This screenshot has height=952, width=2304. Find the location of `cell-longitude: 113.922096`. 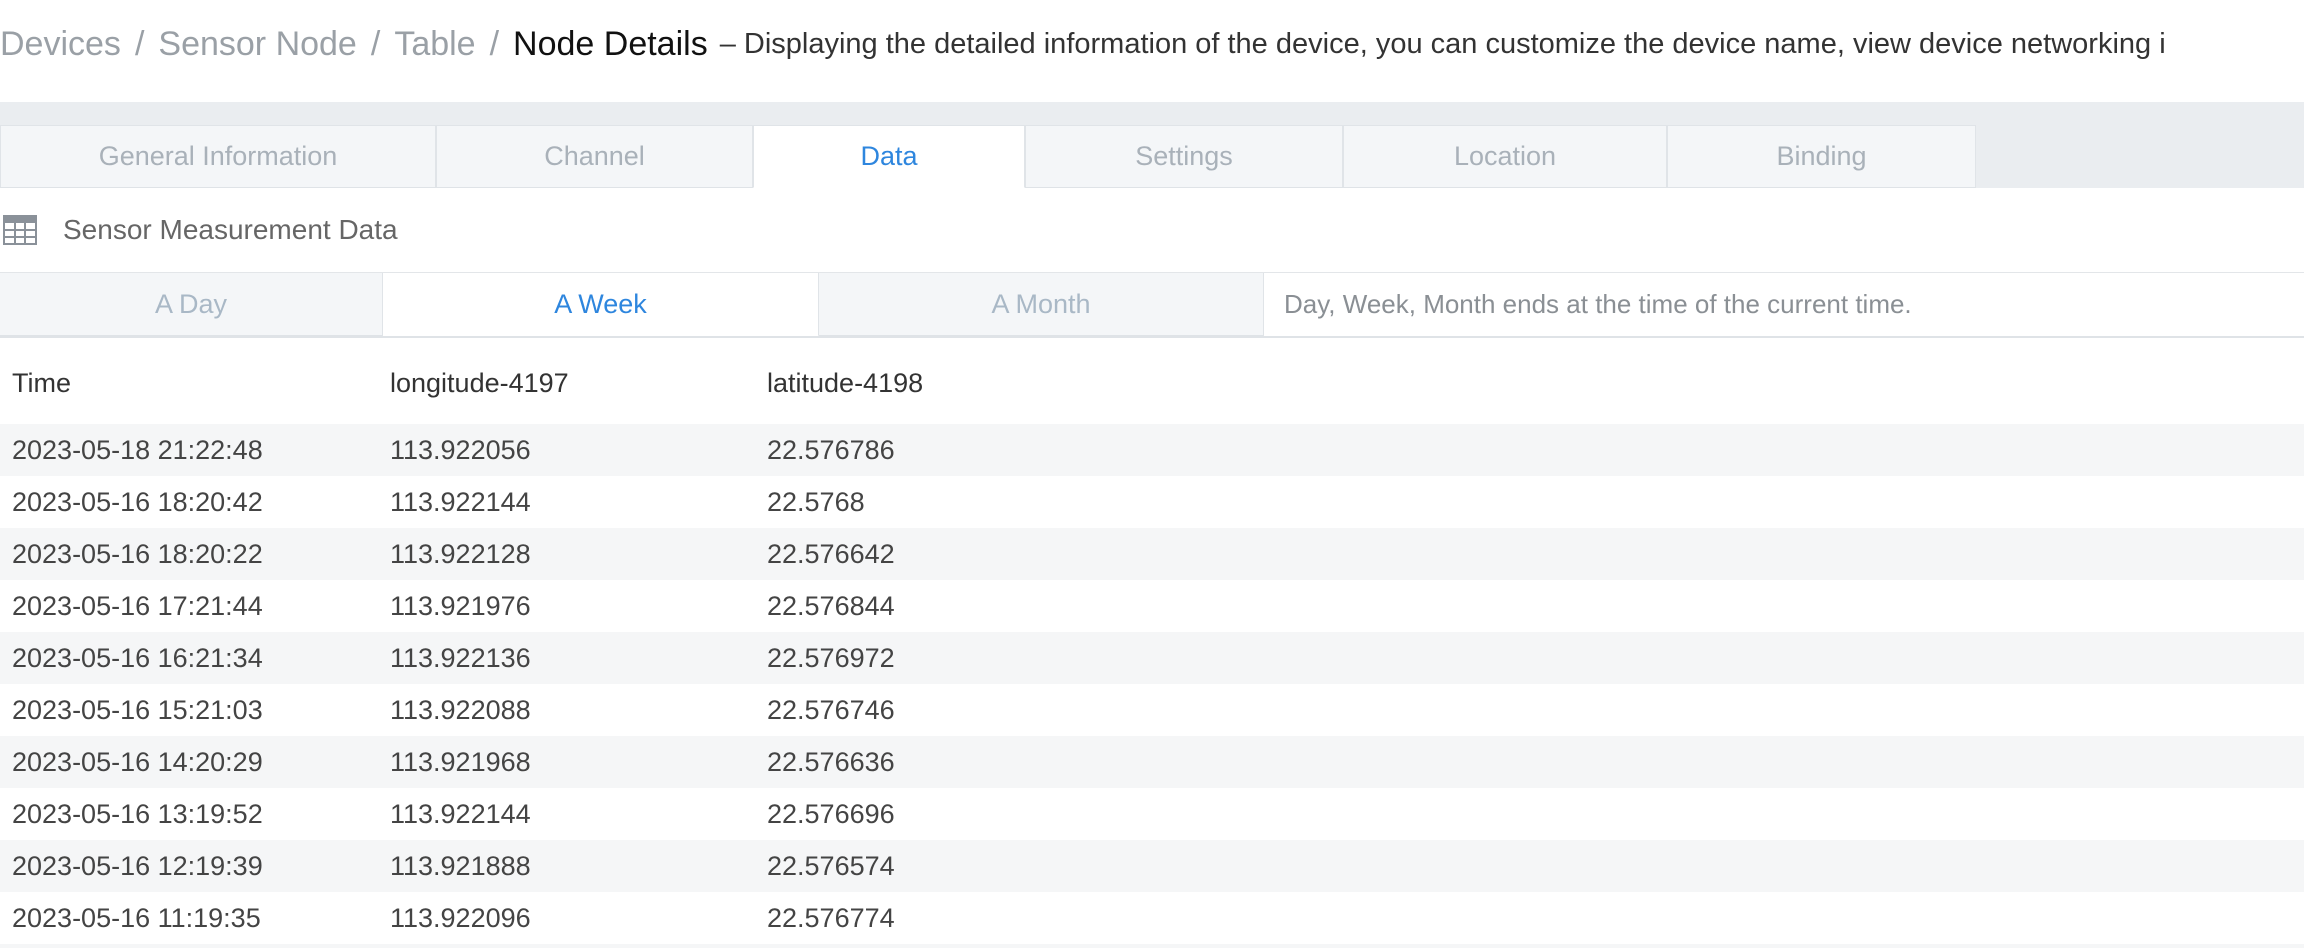

cell-longitude: 113.922096 is located at coordinates (460, 917).